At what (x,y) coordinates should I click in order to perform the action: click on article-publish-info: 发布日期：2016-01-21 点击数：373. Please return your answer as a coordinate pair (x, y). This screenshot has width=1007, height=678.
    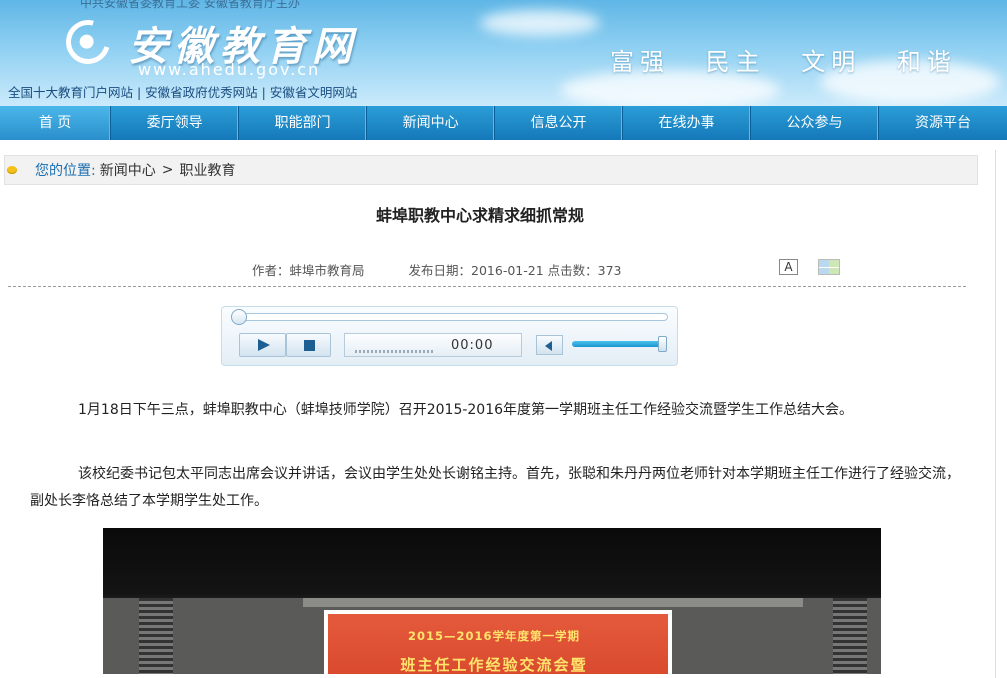
    Looking at the image, I should click on (515, 270).